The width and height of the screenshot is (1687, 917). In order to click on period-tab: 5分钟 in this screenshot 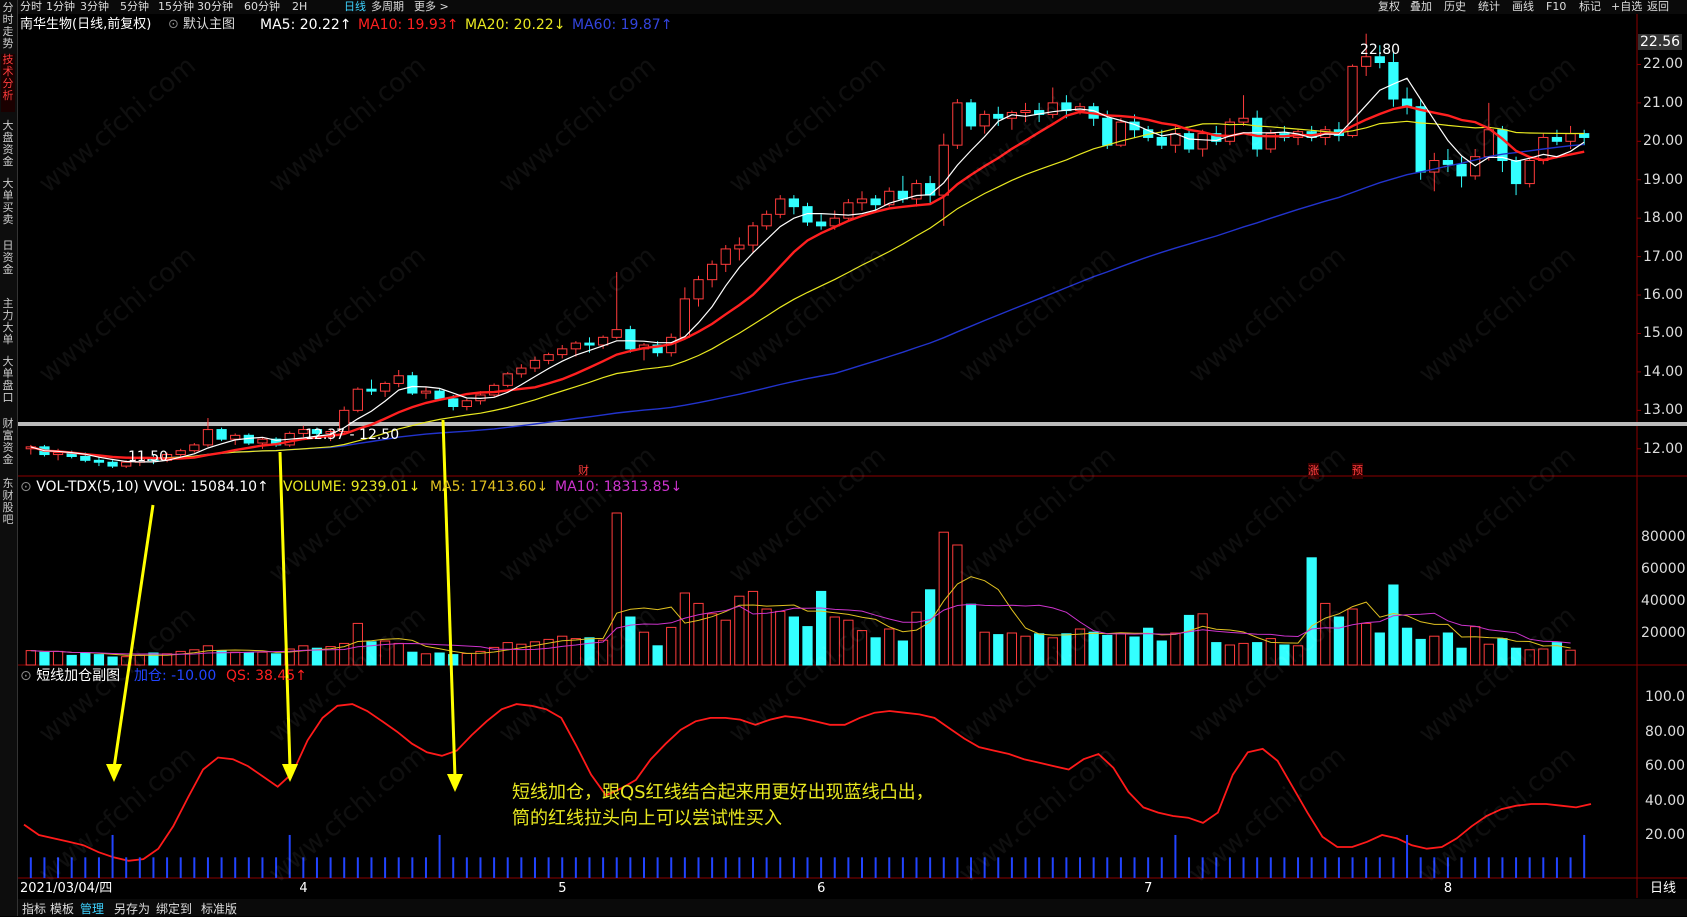, I will do `click(134, 7)`.